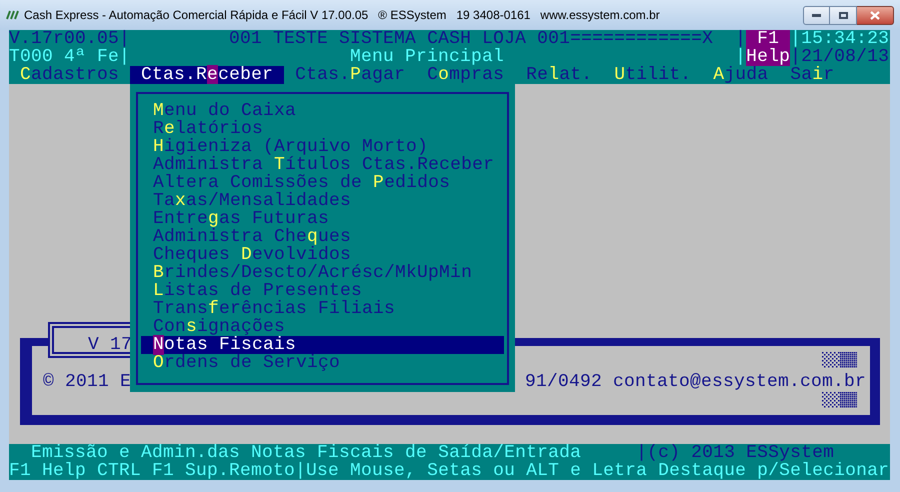 This screenshot has height=492, width=900. What do you see at coordinates (322, 291) in the screenshot?
I see `dropdown-item: Listas de Presentes` at bounding box center [322, 291].